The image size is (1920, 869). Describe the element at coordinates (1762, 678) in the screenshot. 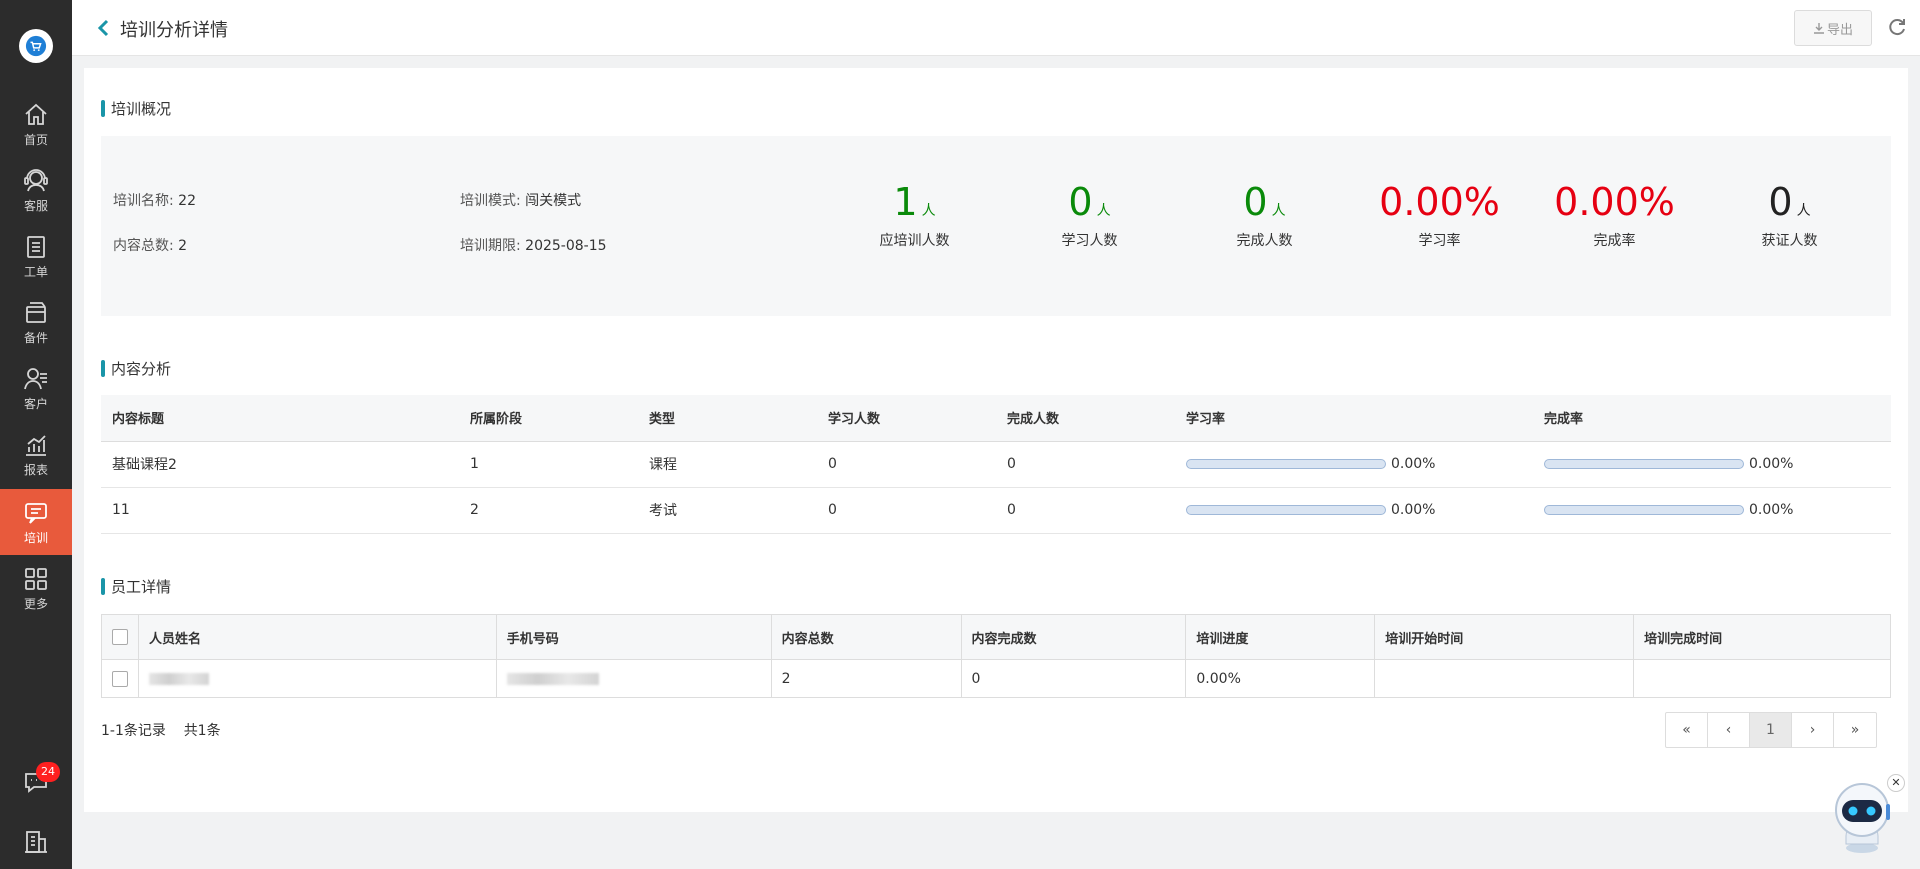

I see `end-time-cell` at that location.